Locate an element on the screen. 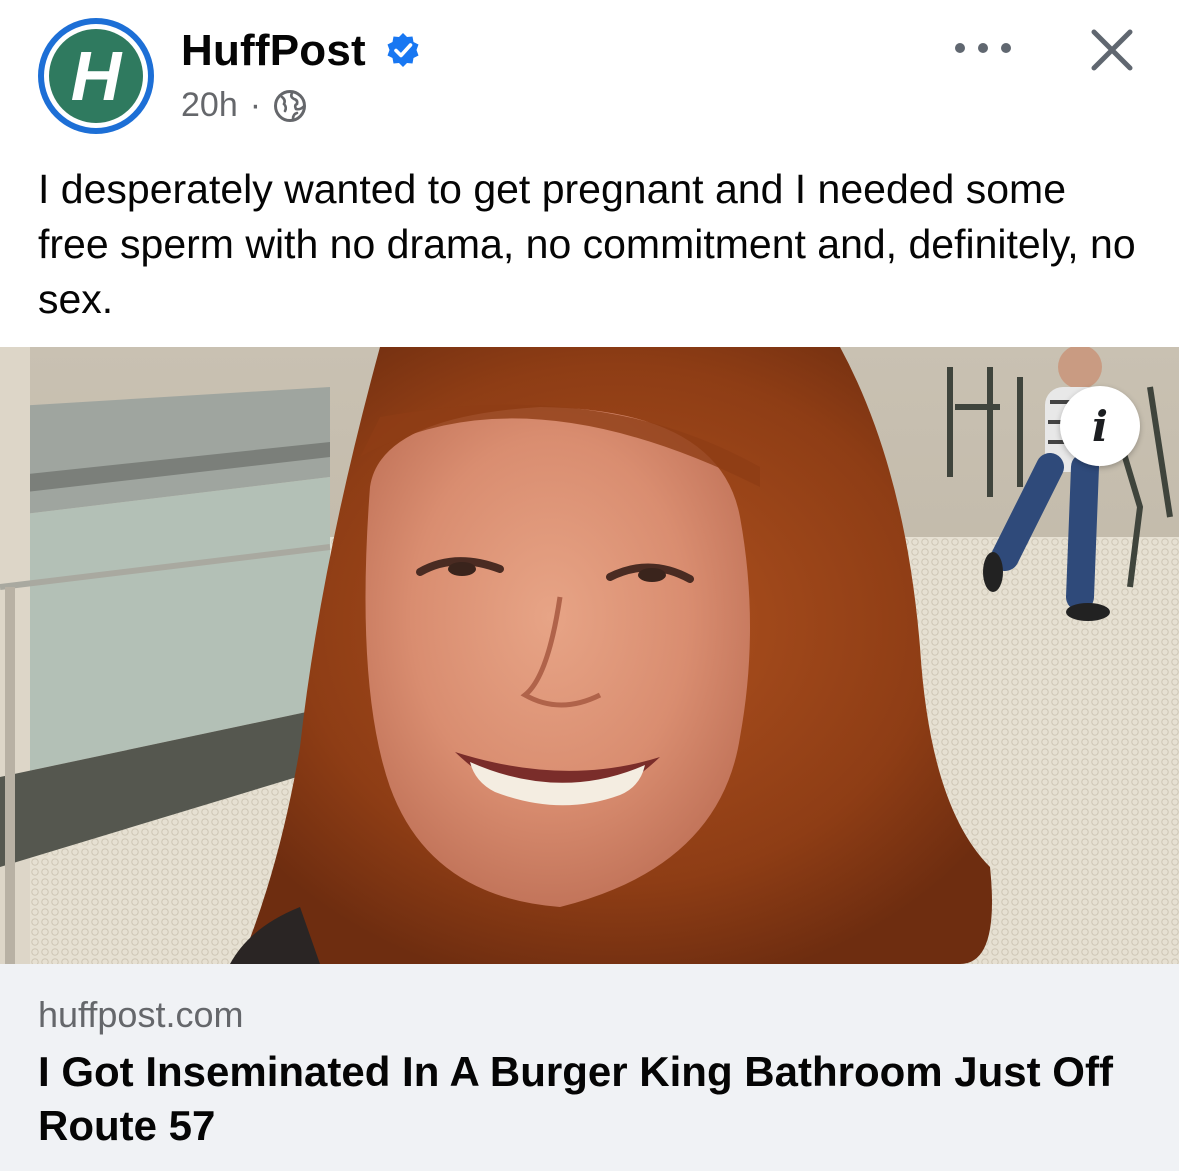 The image size is (1179, 1171). page-avatar: H is located at coordinates (96, 76).